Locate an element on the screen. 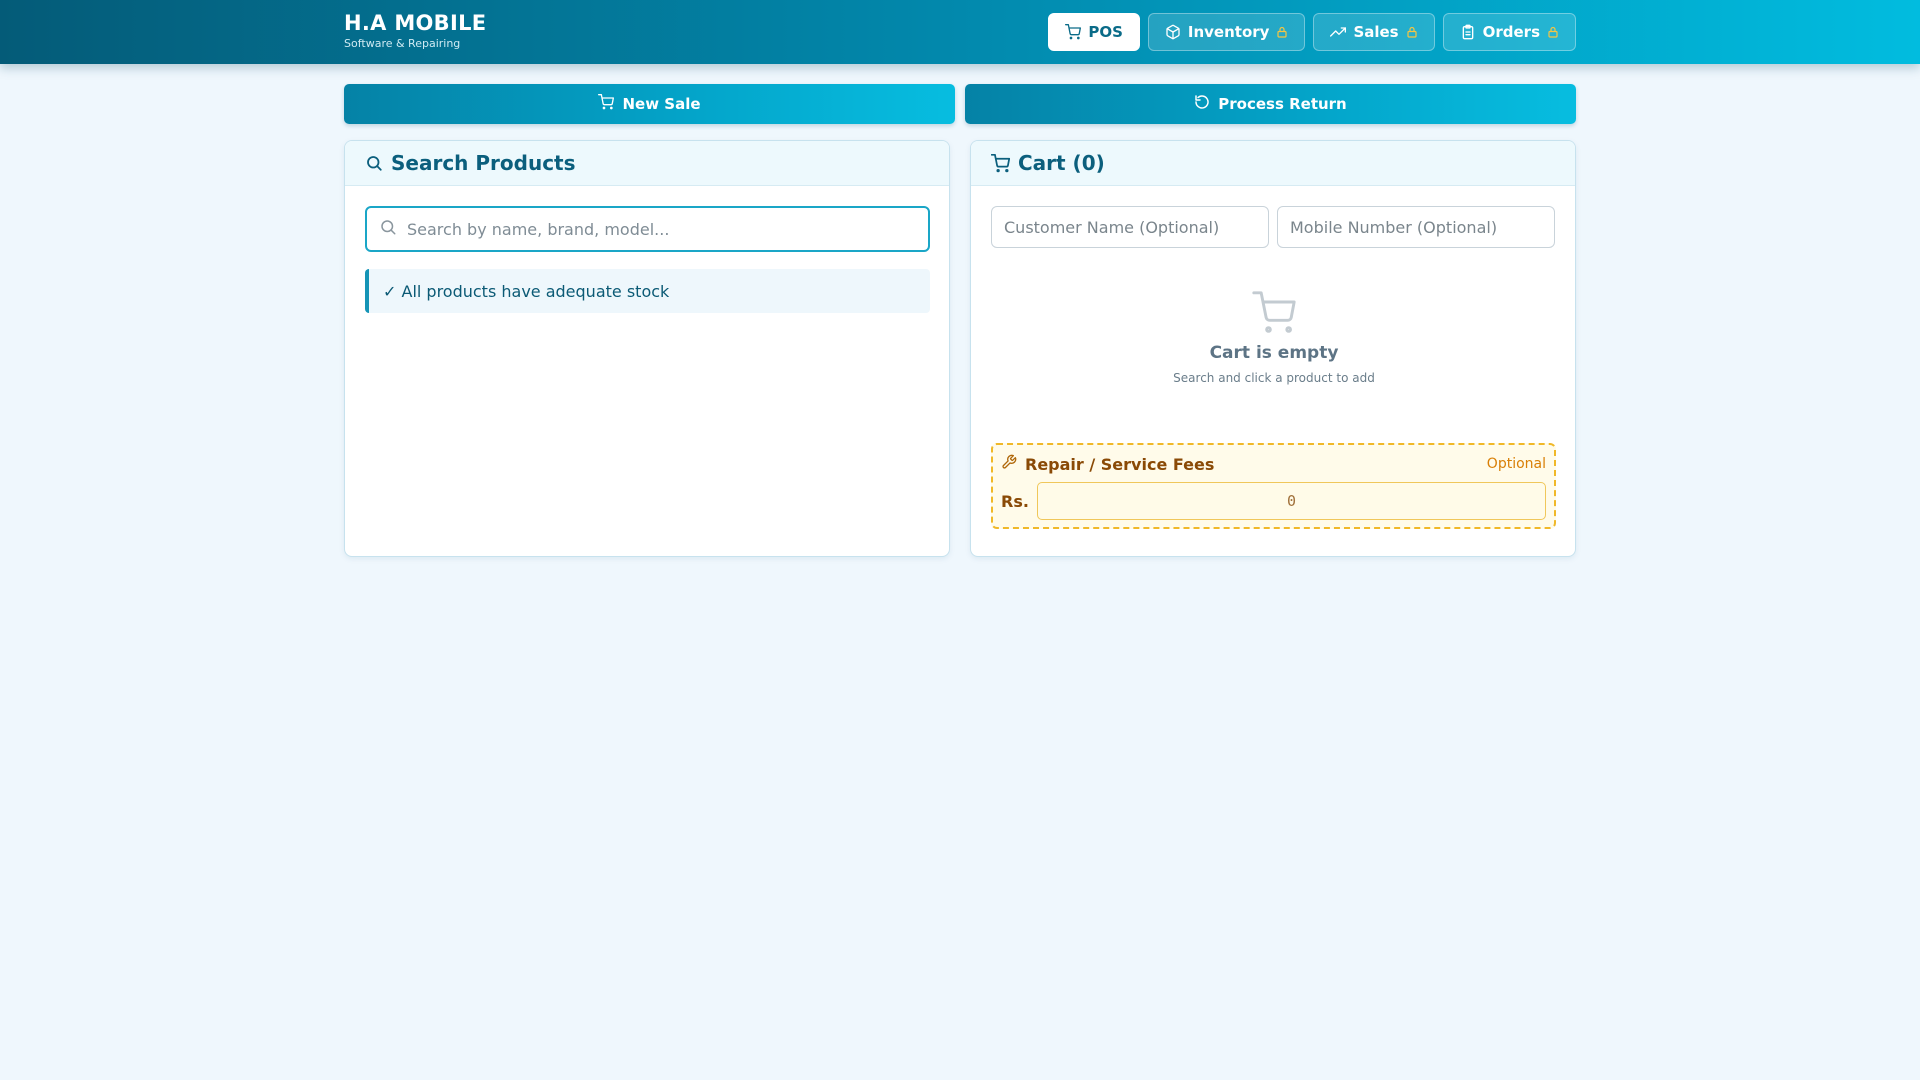  service-fees-title: Repair / Service Fees is located at coordinates (1120, 464).